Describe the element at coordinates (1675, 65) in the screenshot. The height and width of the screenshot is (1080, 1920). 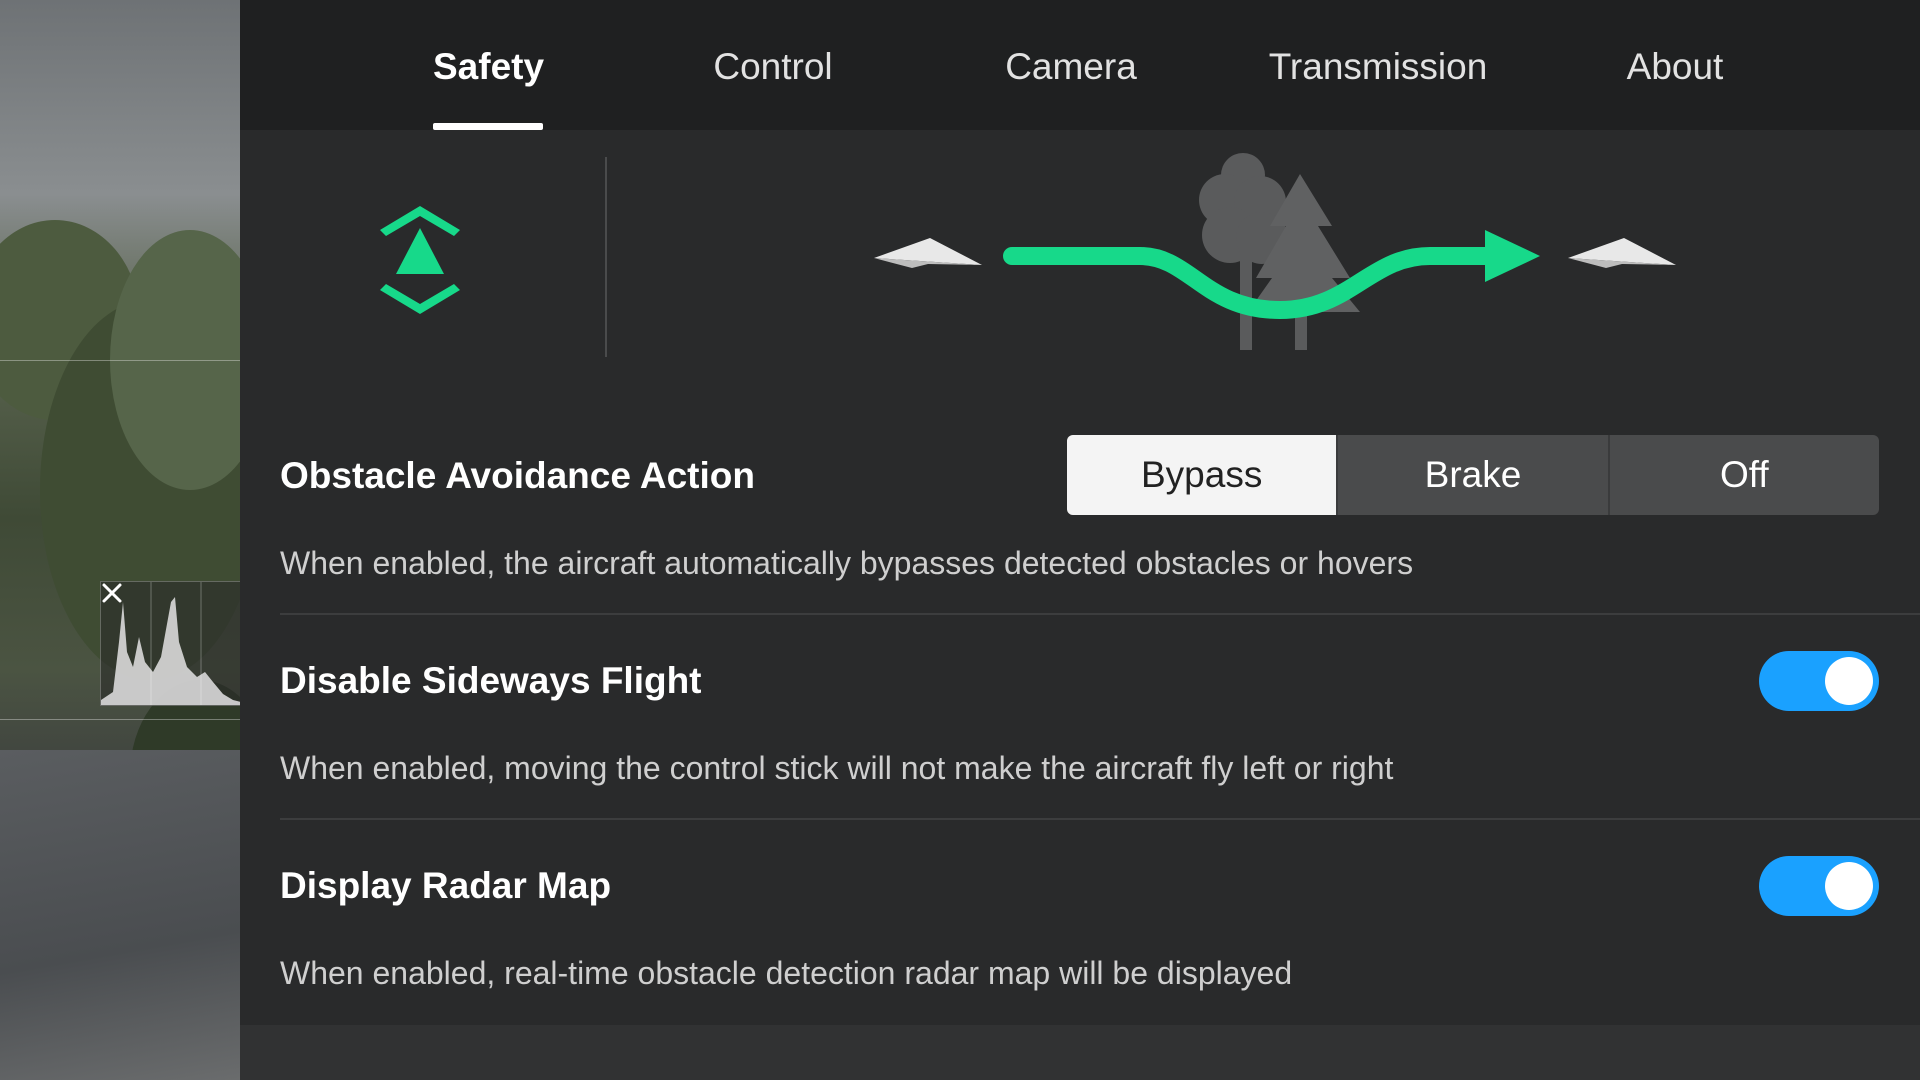
I see `tab-about: About` at that location.